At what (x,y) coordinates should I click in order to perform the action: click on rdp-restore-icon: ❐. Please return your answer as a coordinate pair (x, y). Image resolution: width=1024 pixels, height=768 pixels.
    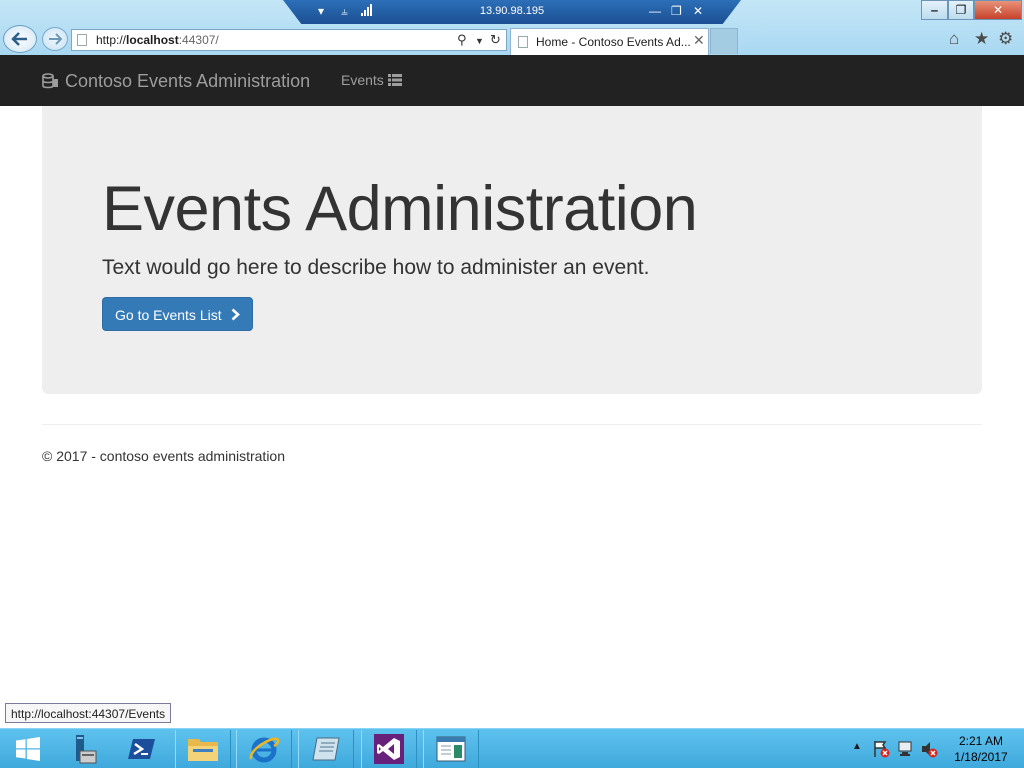
    Looking at the image, I should click on (676, 11).